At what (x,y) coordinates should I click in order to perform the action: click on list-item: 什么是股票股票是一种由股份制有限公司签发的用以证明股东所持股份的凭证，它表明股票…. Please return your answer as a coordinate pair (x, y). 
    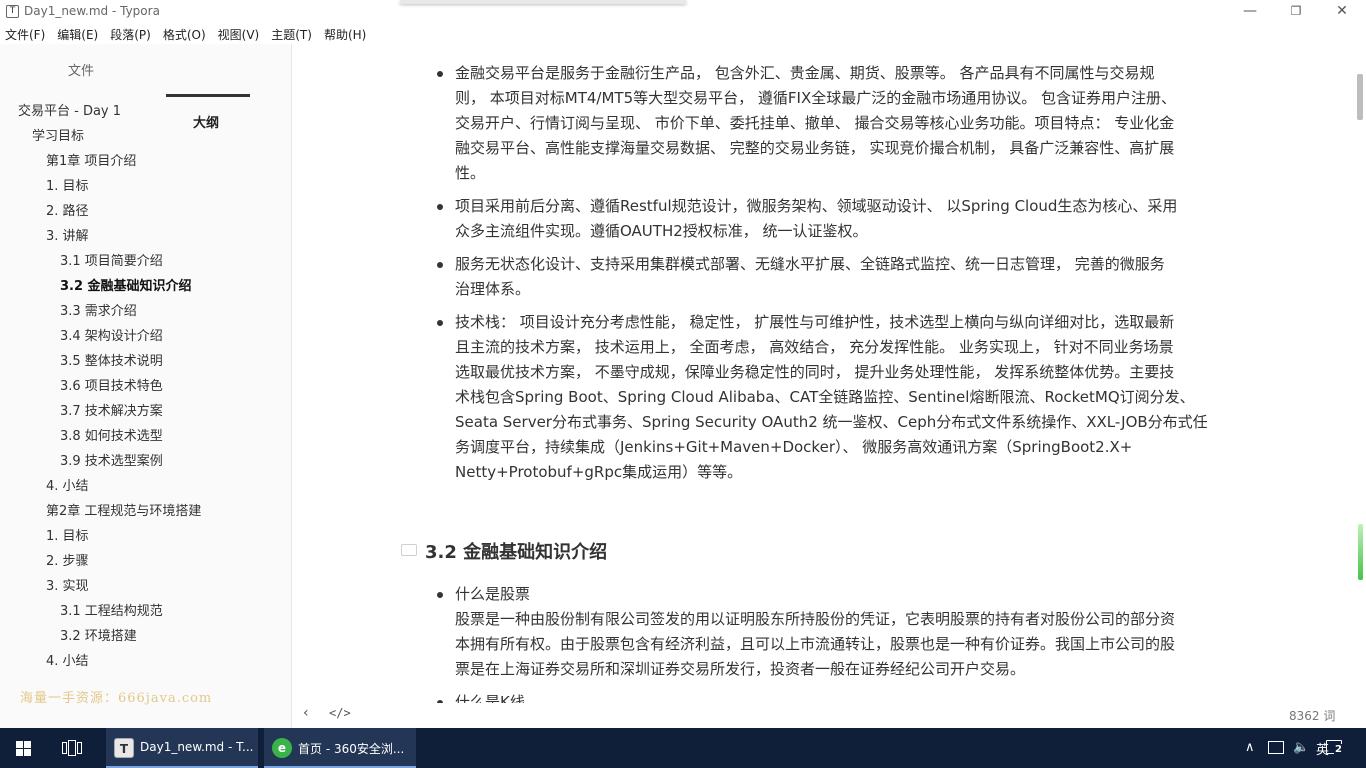
    Looking at the image, I should click on (841, 632).